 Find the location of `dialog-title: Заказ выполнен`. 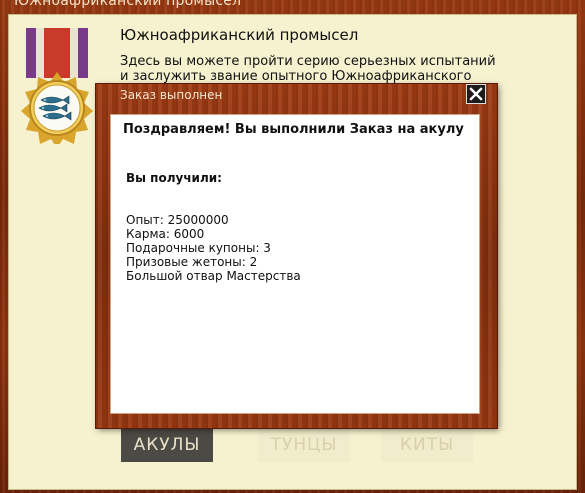

dialog-title: Заказ выполнен is located at coordinates (171, 95).